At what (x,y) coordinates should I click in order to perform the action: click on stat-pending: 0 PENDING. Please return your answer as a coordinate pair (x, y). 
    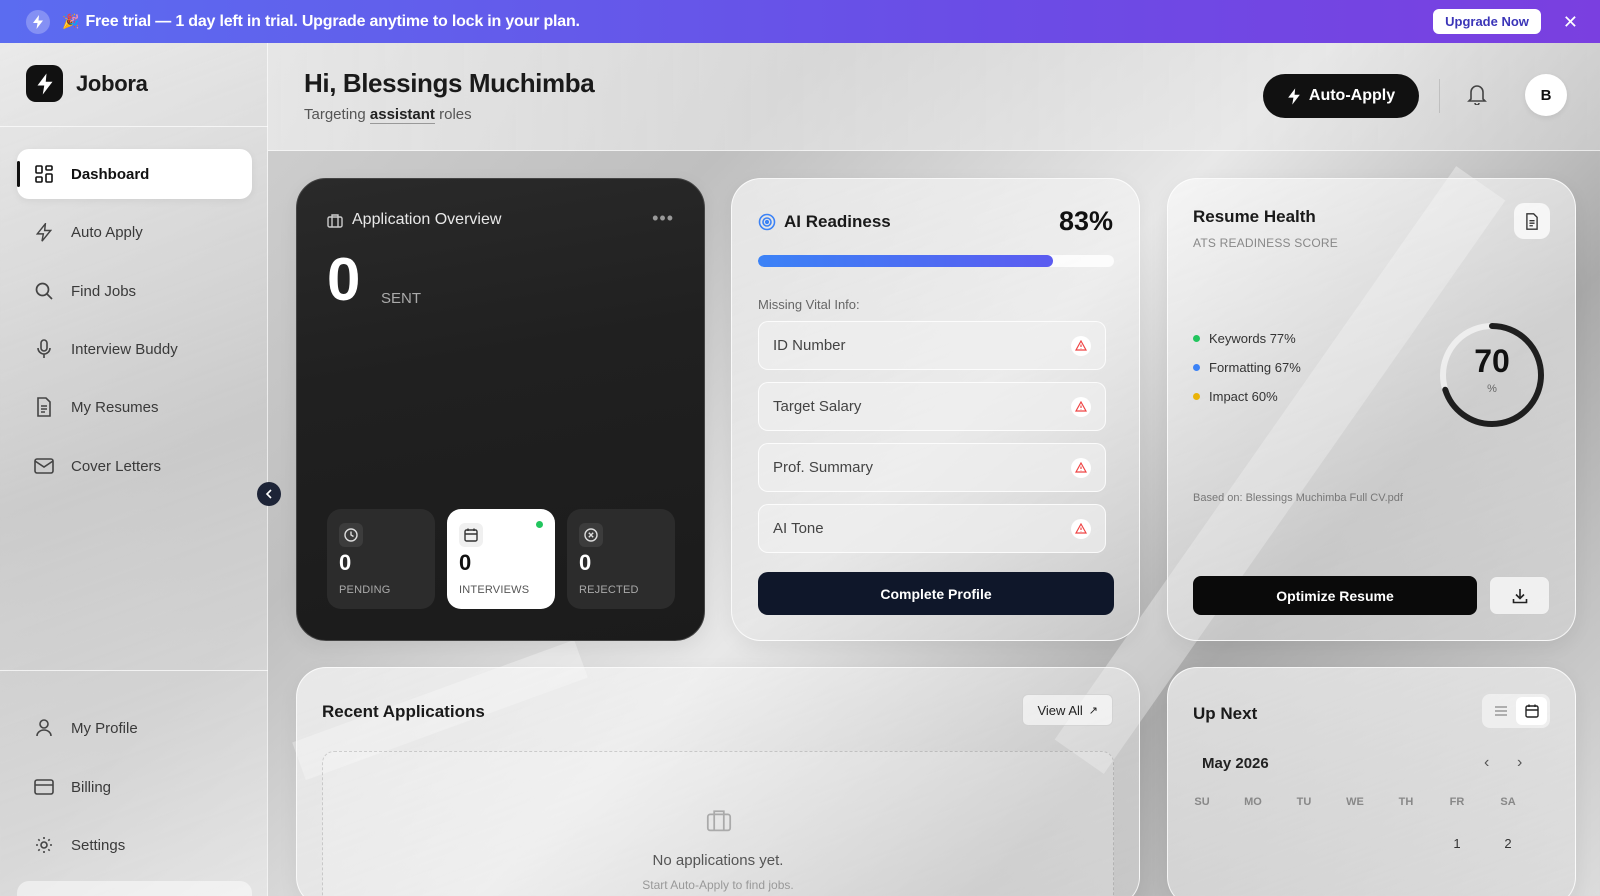
    Looking at the image, I should click on (381, 559).